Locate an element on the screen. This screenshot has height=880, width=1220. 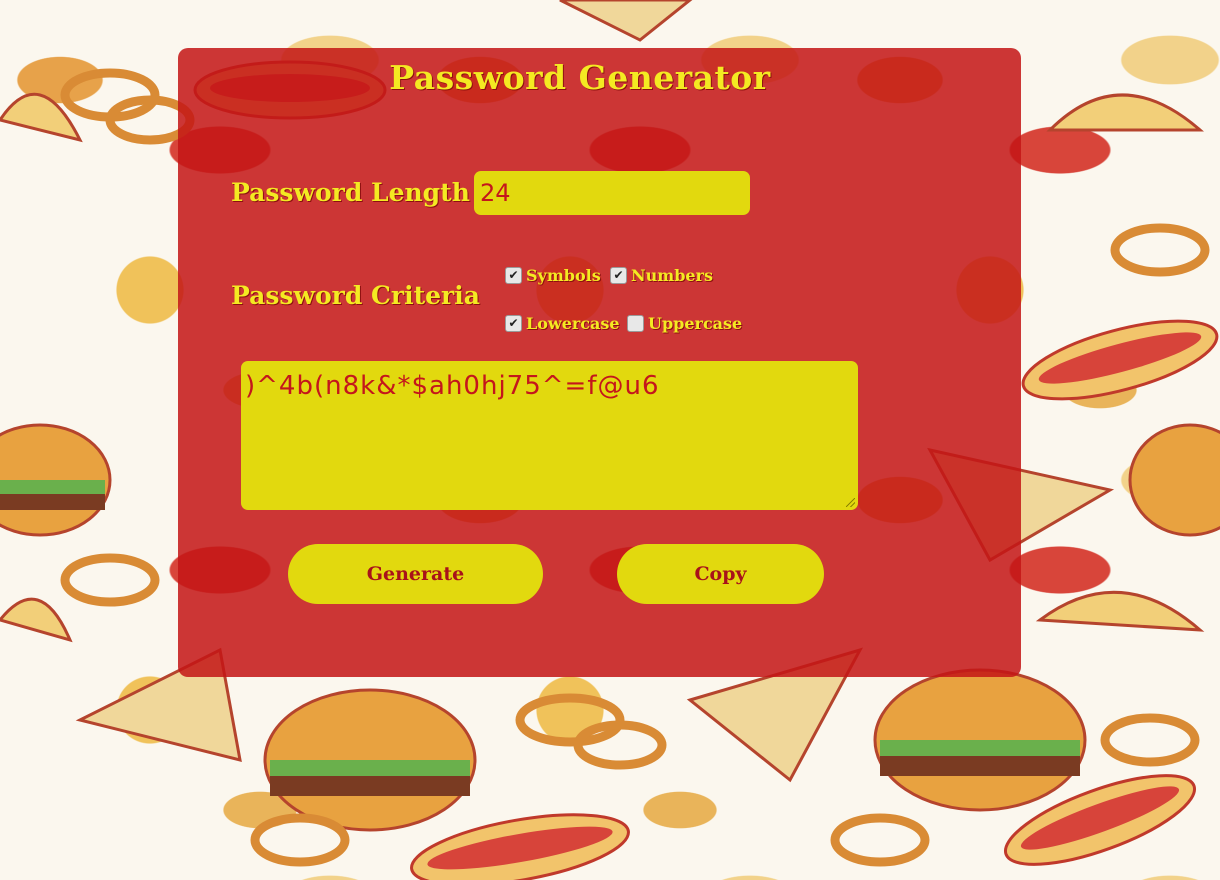
uppercase-checkbox: Uppercase is located at coordinates (684, 323).